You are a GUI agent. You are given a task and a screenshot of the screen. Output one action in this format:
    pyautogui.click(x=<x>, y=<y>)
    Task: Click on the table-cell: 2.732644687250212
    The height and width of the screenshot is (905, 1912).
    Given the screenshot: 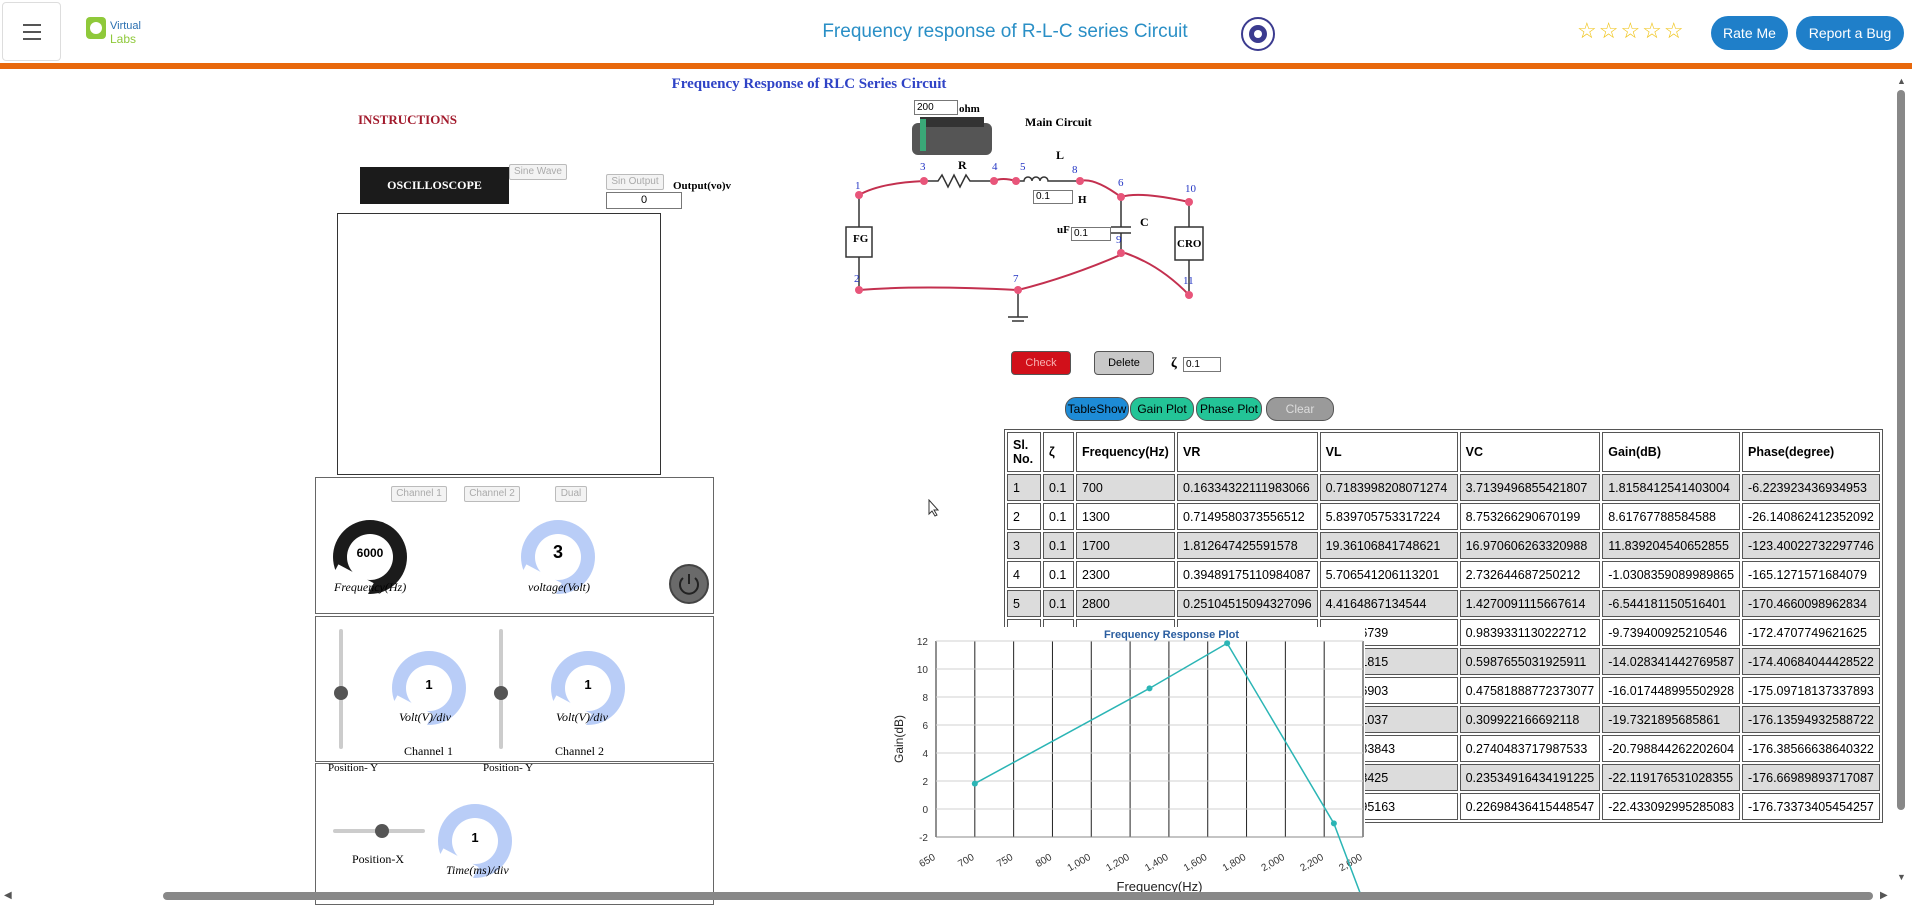 What is the action you would take?
    pyautogui.click(x=1530, y=574)
    